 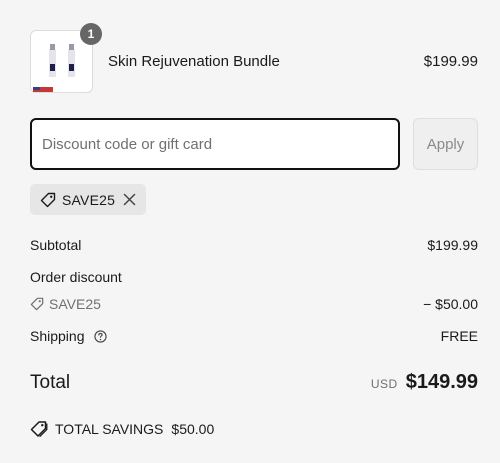 I want to click on savings-value: $50.00, so click(x=193, y=429).